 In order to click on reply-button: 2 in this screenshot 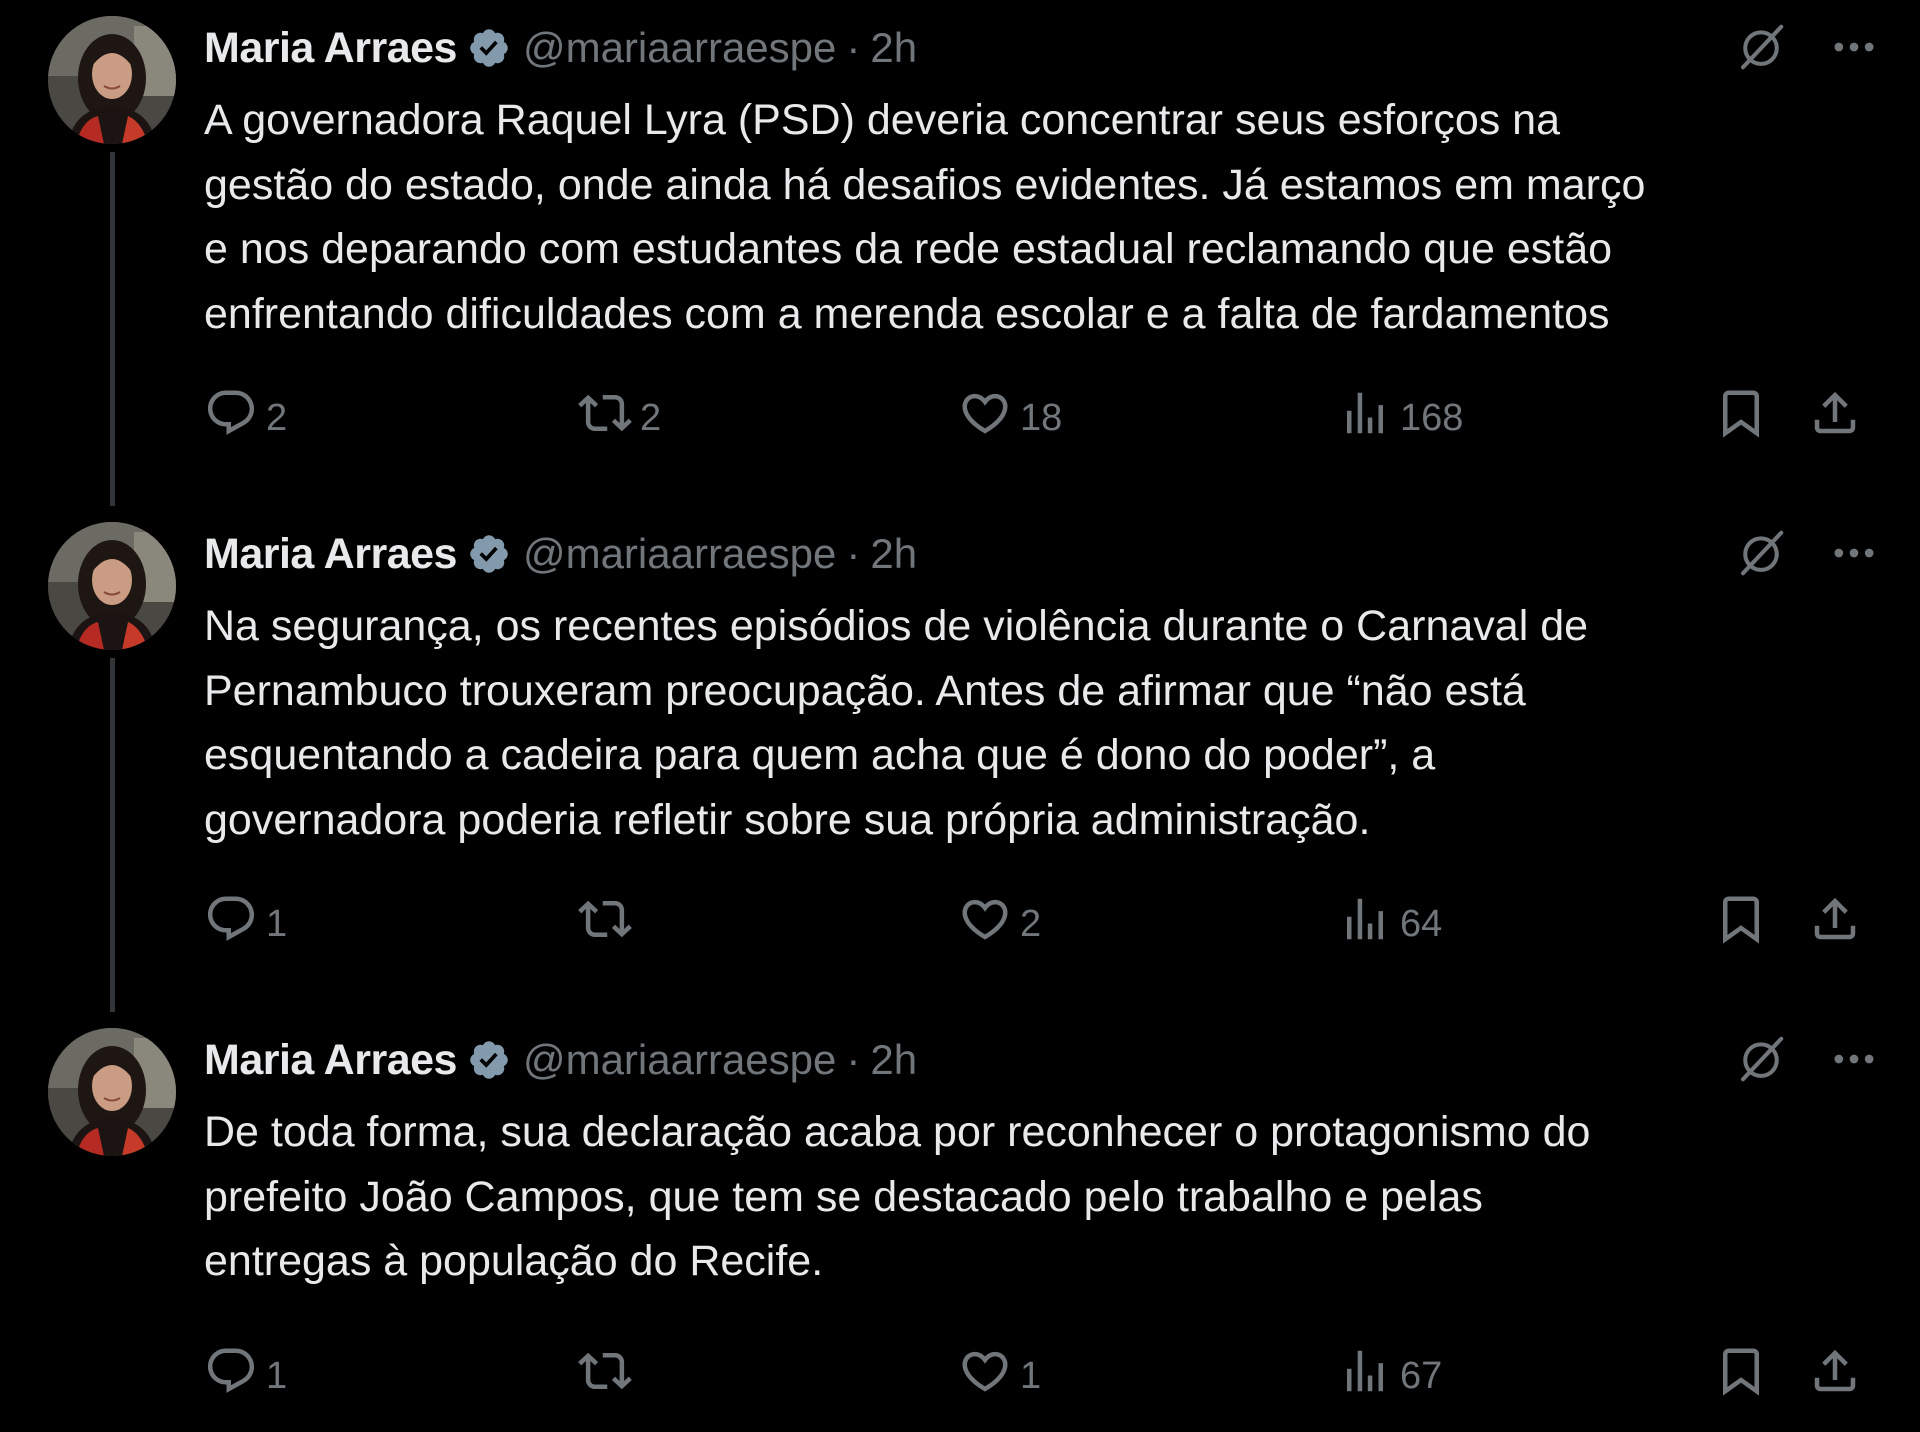, I will do `click(245, 418)`.